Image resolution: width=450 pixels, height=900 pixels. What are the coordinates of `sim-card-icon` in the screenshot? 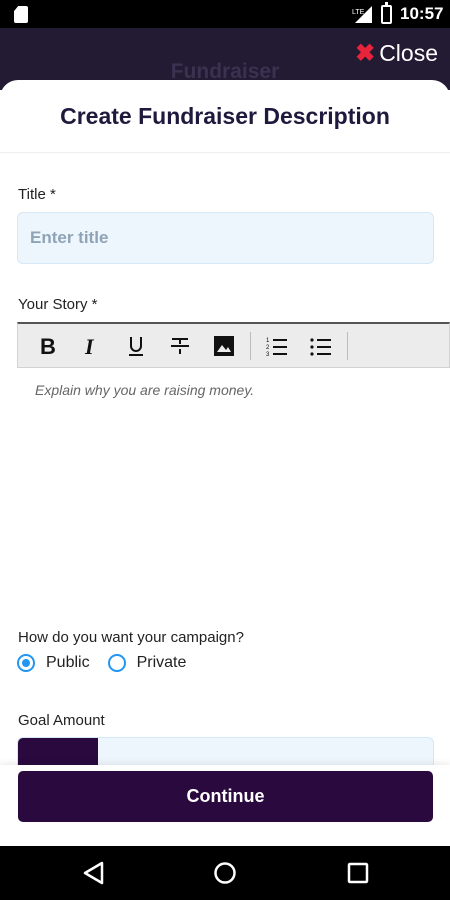 It's located at (21, 14).